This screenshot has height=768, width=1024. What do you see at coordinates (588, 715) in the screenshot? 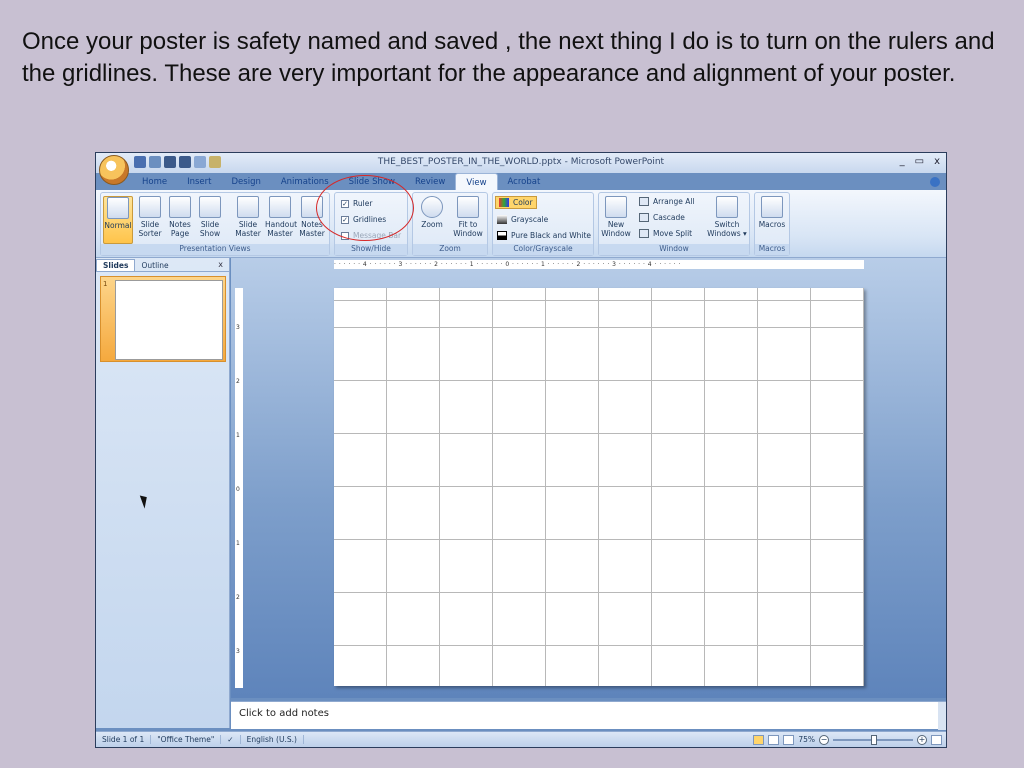
I see `notes-pane: Click to add notes` at bounding box center [588, 715].